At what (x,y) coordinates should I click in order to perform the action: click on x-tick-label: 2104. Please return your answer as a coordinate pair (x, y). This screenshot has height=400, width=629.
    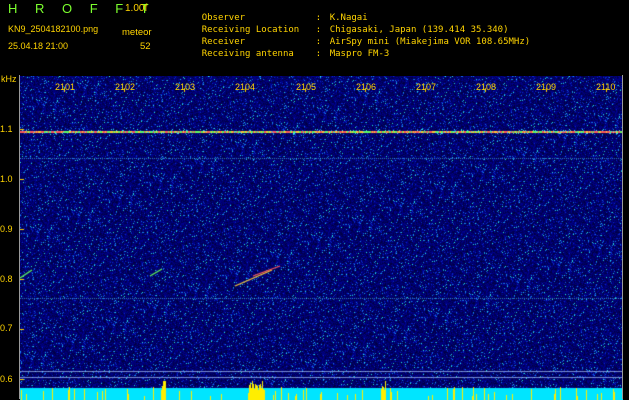
    Looking at the image, I should click on (245, 87).